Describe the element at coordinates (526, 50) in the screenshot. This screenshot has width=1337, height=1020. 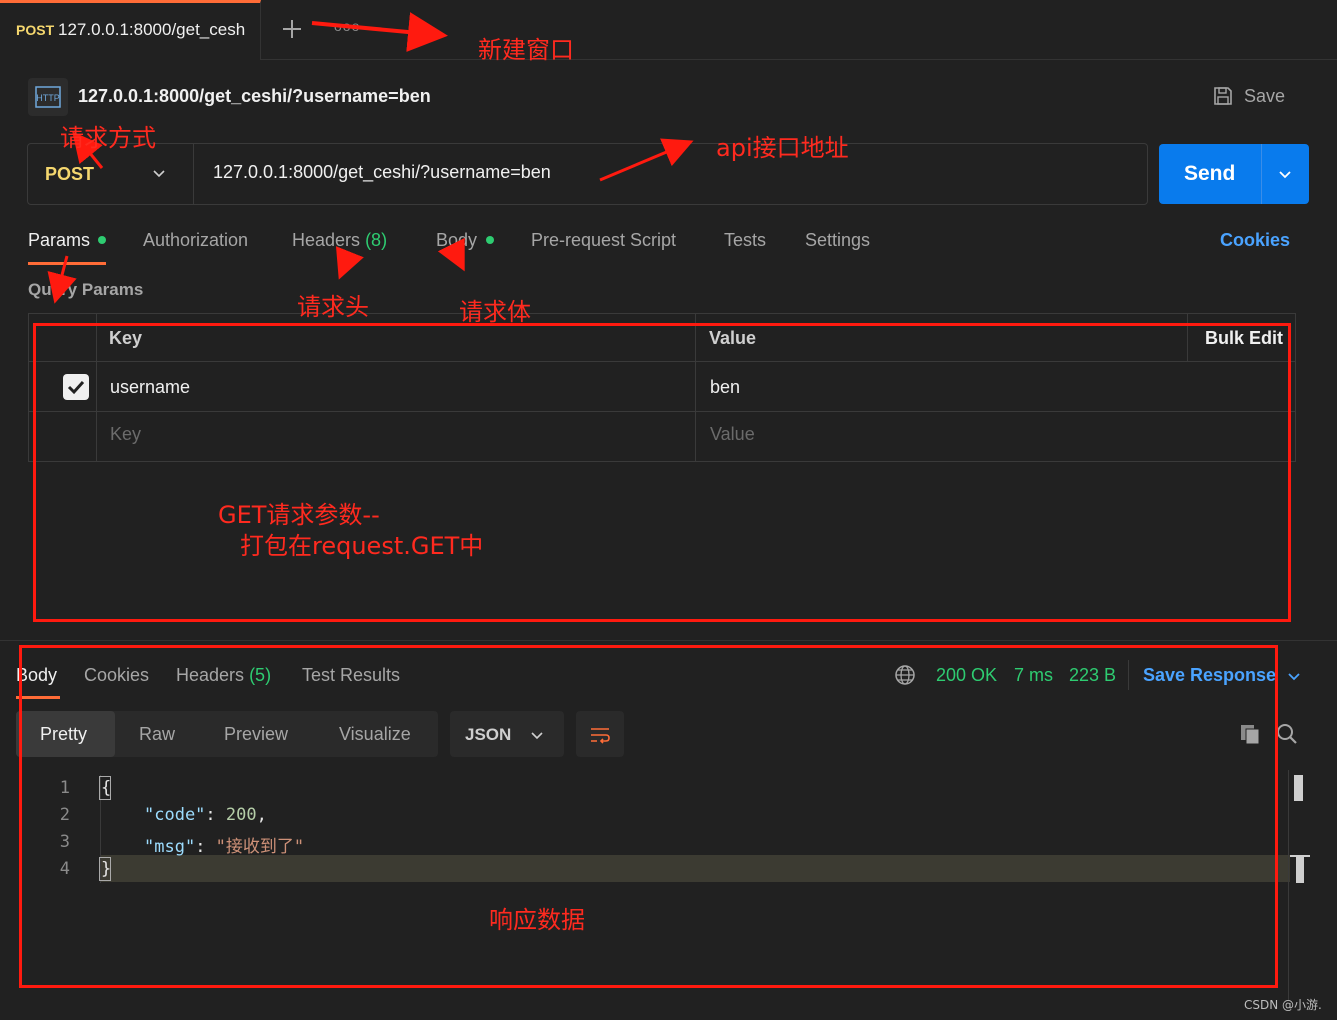
I see `annotation-new-window: 新建窗口` at that location.